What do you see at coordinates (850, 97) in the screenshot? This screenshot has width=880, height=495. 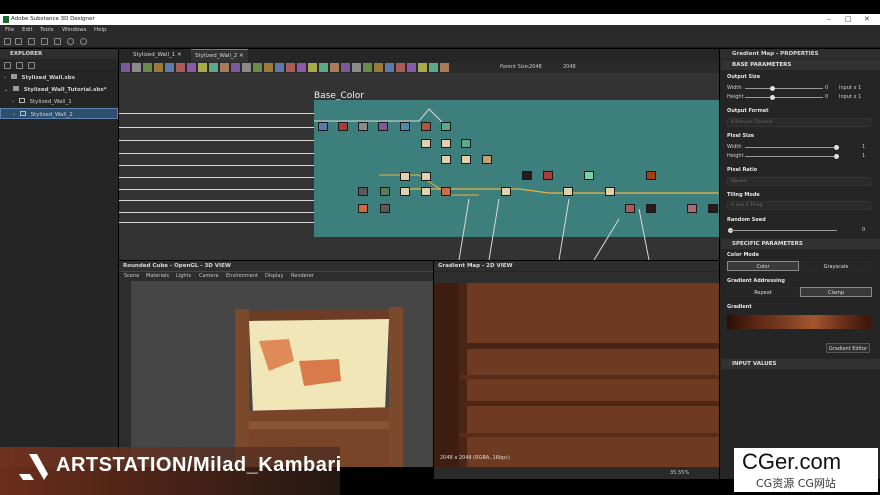 I see `output-height-mode: Input x 1` at bounding box center [850, 97].